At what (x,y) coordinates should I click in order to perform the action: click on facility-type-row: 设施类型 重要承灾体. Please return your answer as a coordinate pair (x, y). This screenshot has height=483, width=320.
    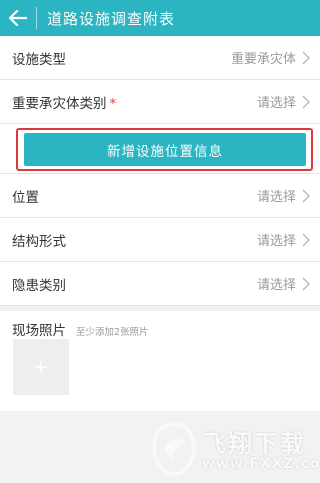
    Looking at the image, I should click on (160, 58).